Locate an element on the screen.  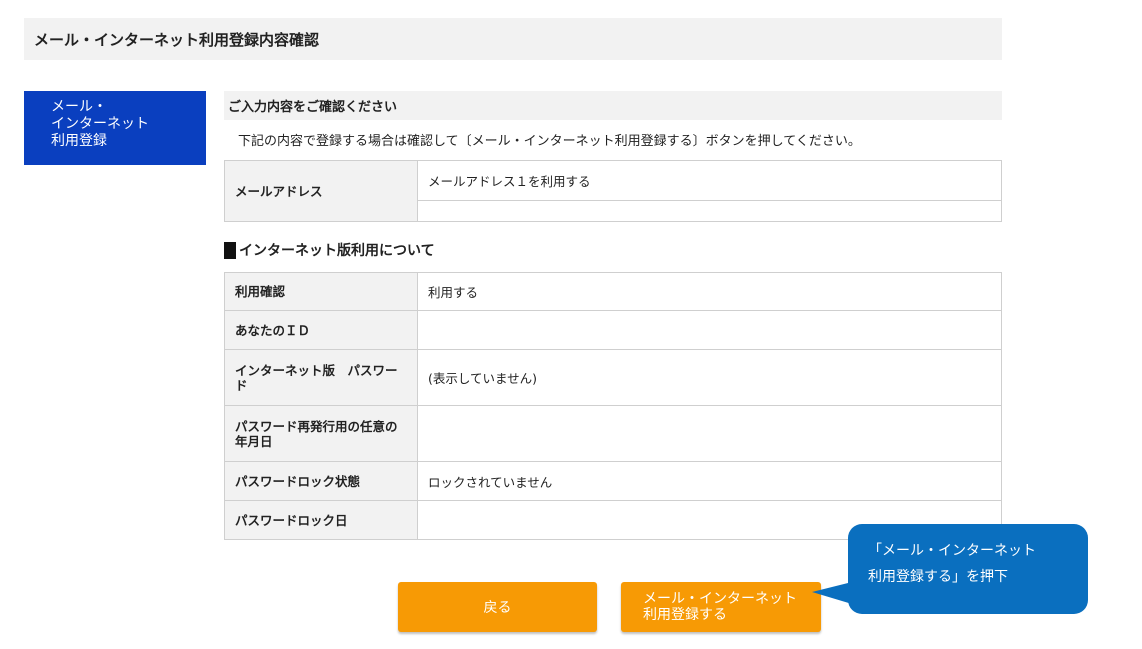
internet-section-heading: インターネット版利用について is located at coordinates (329, 250).